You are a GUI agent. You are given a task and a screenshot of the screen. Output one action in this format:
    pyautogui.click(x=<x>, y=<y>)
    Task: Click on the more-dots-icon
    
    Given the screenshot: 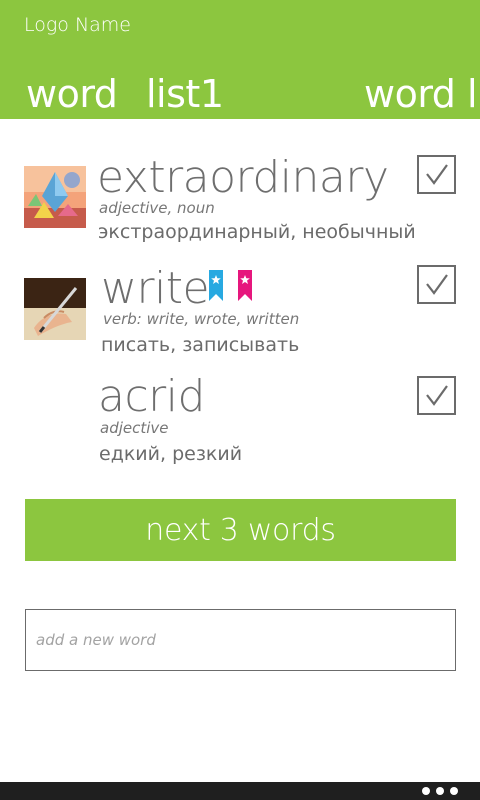 What is the action you would take?
    pyautogui.click(x=440, y=791)
    